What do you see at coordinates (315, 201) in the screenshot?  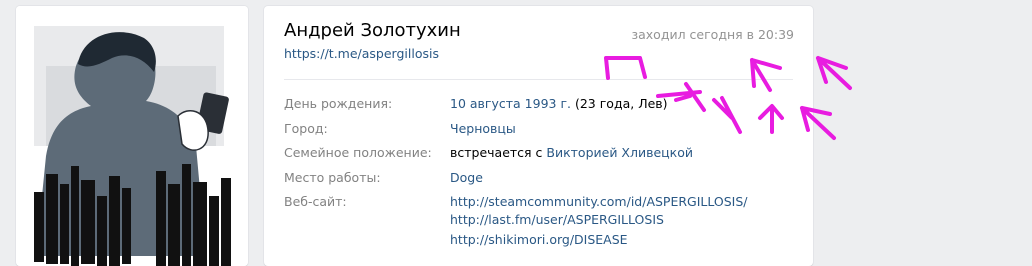 I see `website-label: Веб-сайт:` at bounding box center [315, 201].